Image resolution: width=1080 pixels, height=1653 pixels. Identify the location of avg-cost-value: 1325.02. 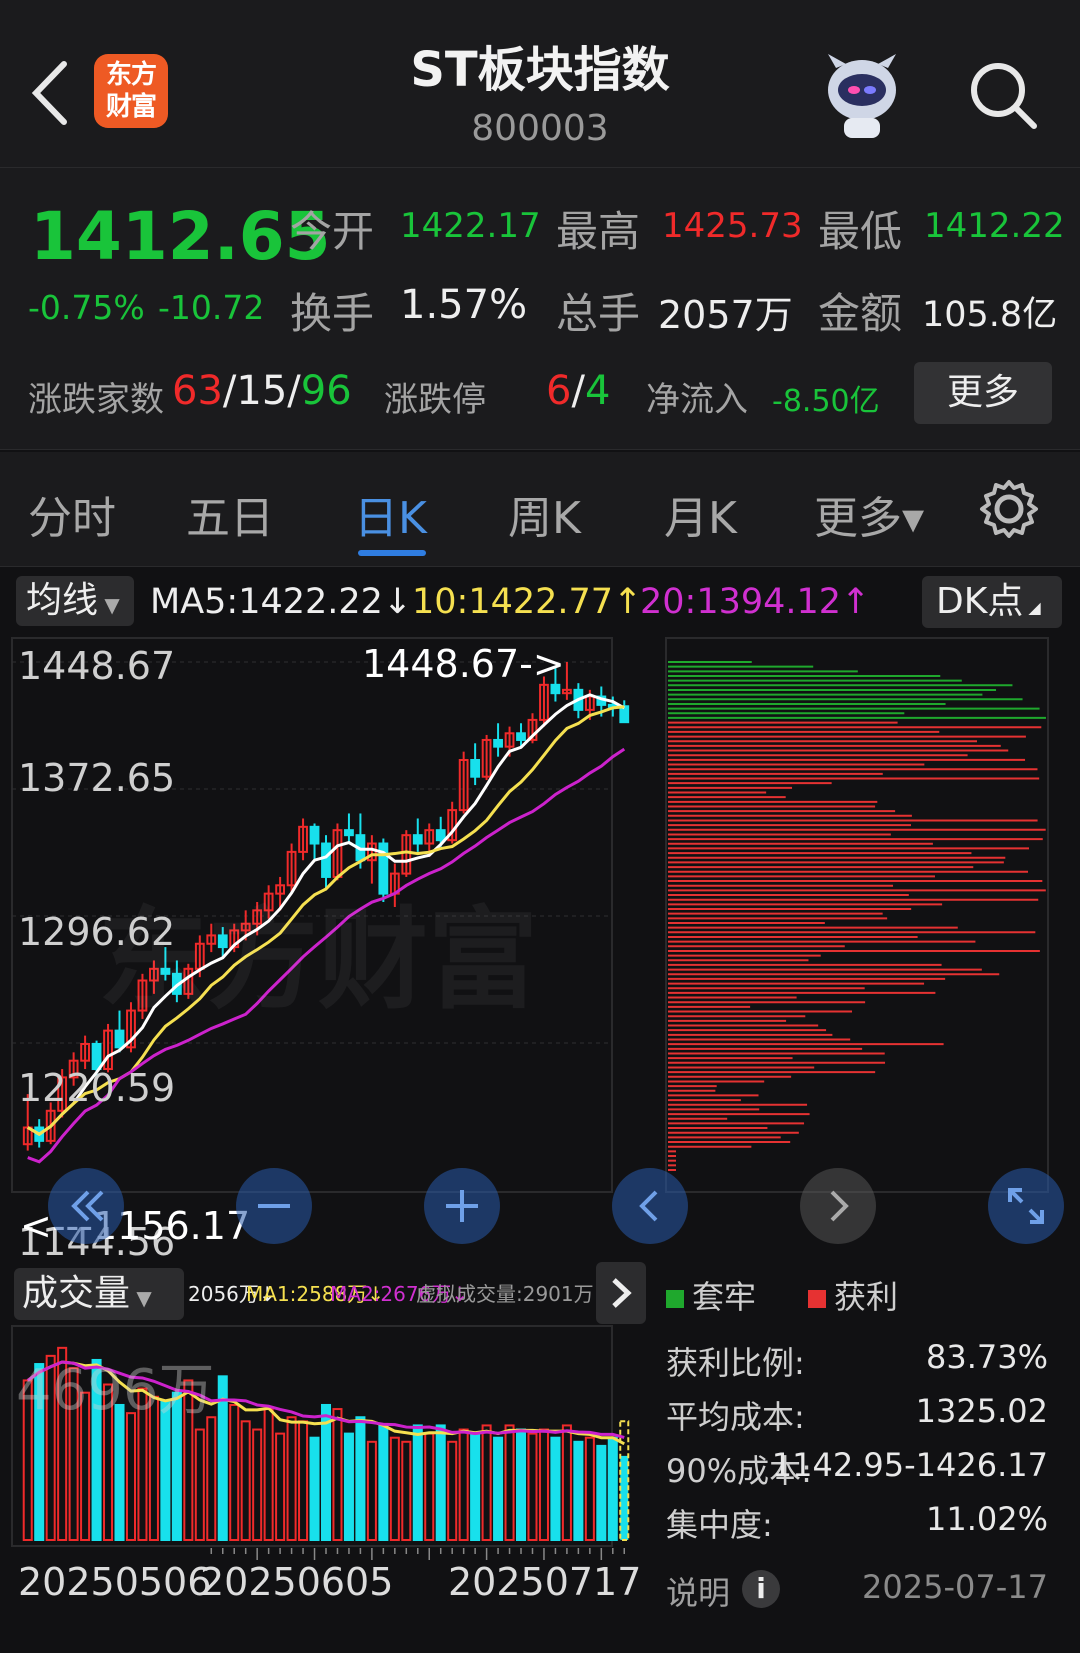
(981, 1411).